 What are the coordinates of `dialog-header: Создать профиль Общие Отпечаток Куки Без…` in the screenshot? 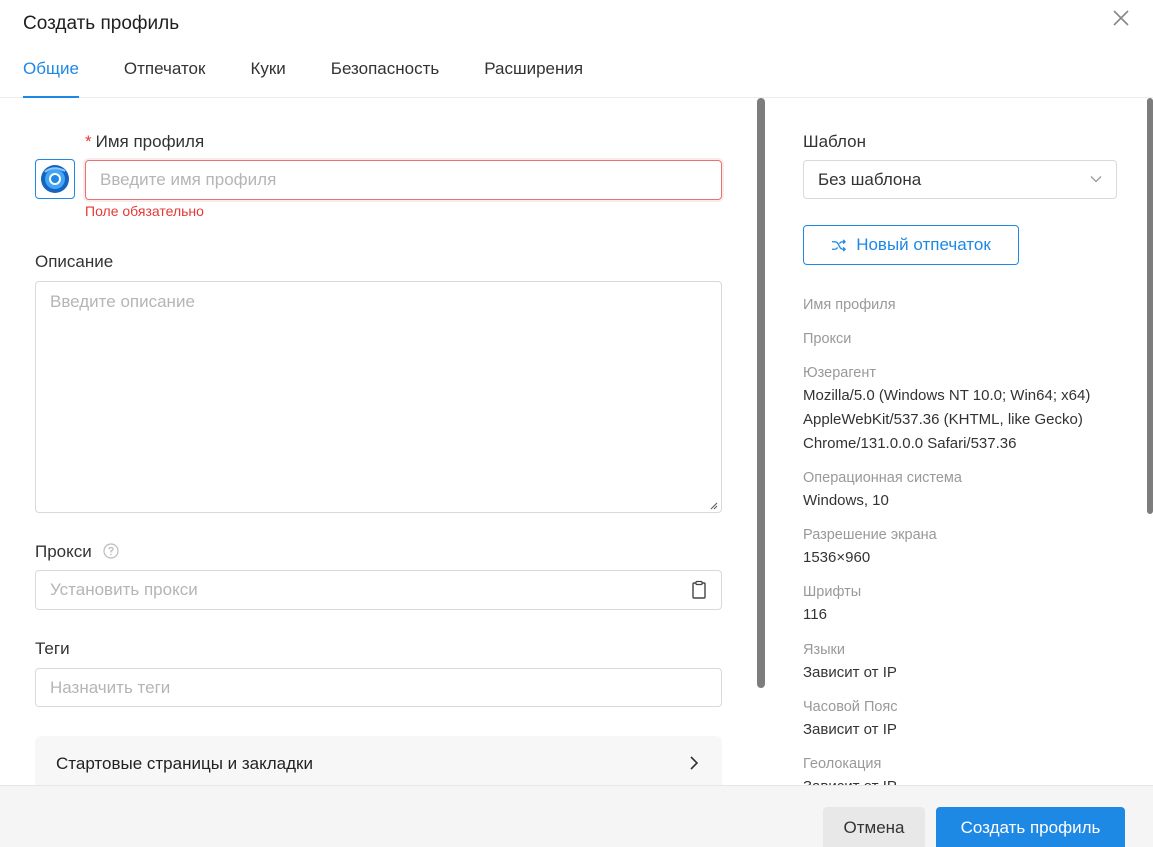 It's located at (576, 49).